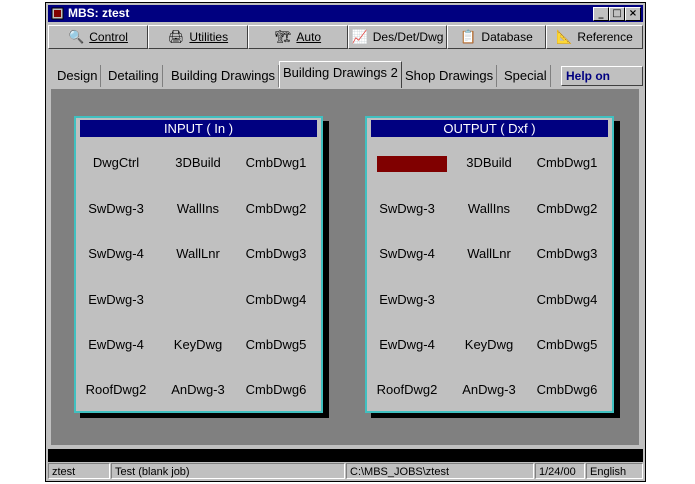 Image resolution: width=695 pixels, height=484 pixels. I want to click on reference-label: Reference, so click(605, 37).